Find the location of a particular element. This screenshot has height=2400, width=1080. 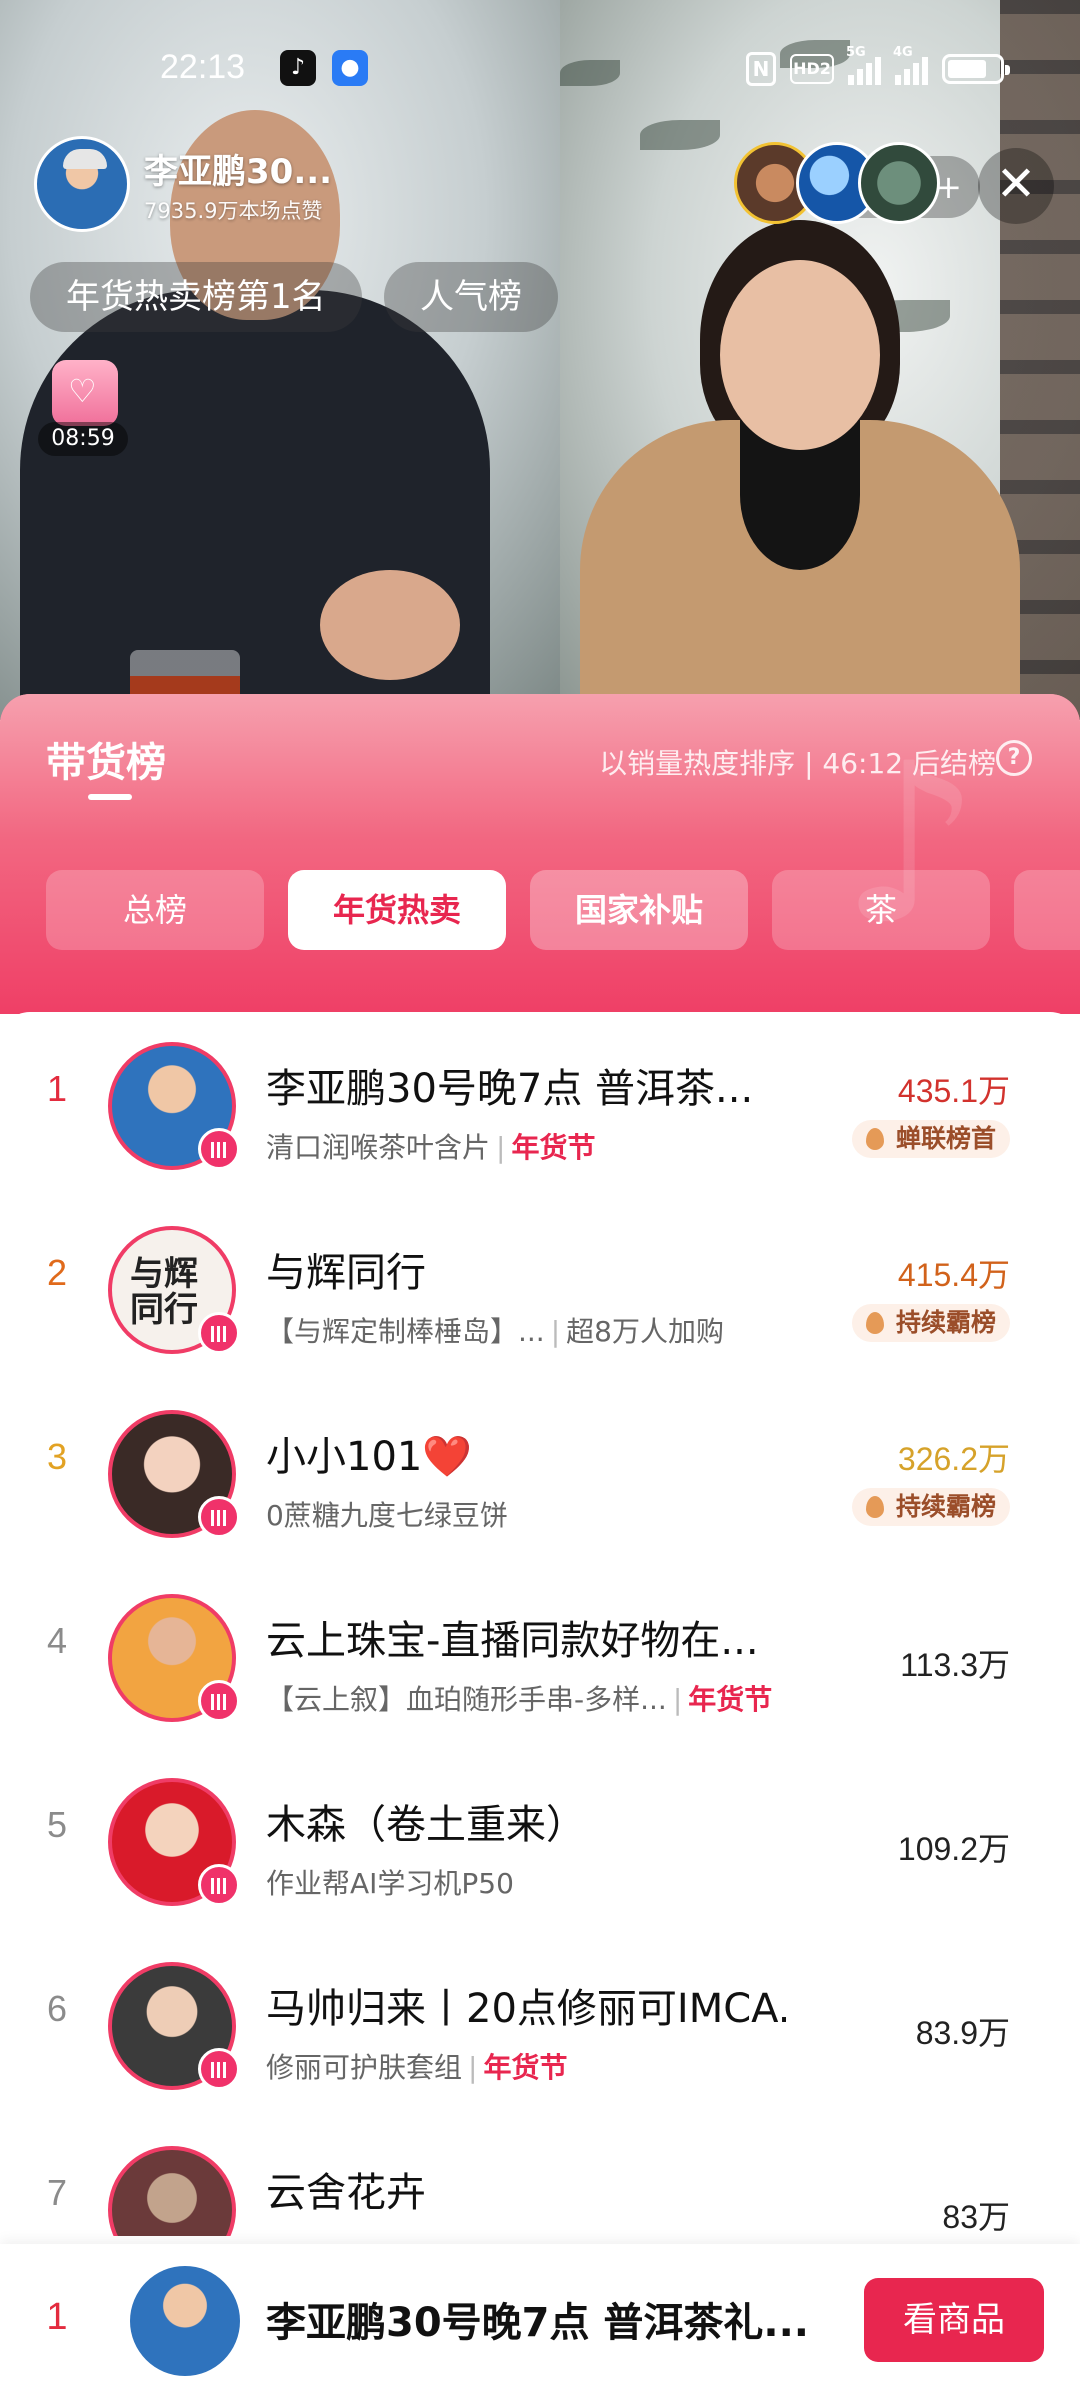

list-item: 6 马帅归来丨20点修丽可IMCA... 修丽可护肤套组 | 年货节 83.9万 is located at coordinates (540, 2024).